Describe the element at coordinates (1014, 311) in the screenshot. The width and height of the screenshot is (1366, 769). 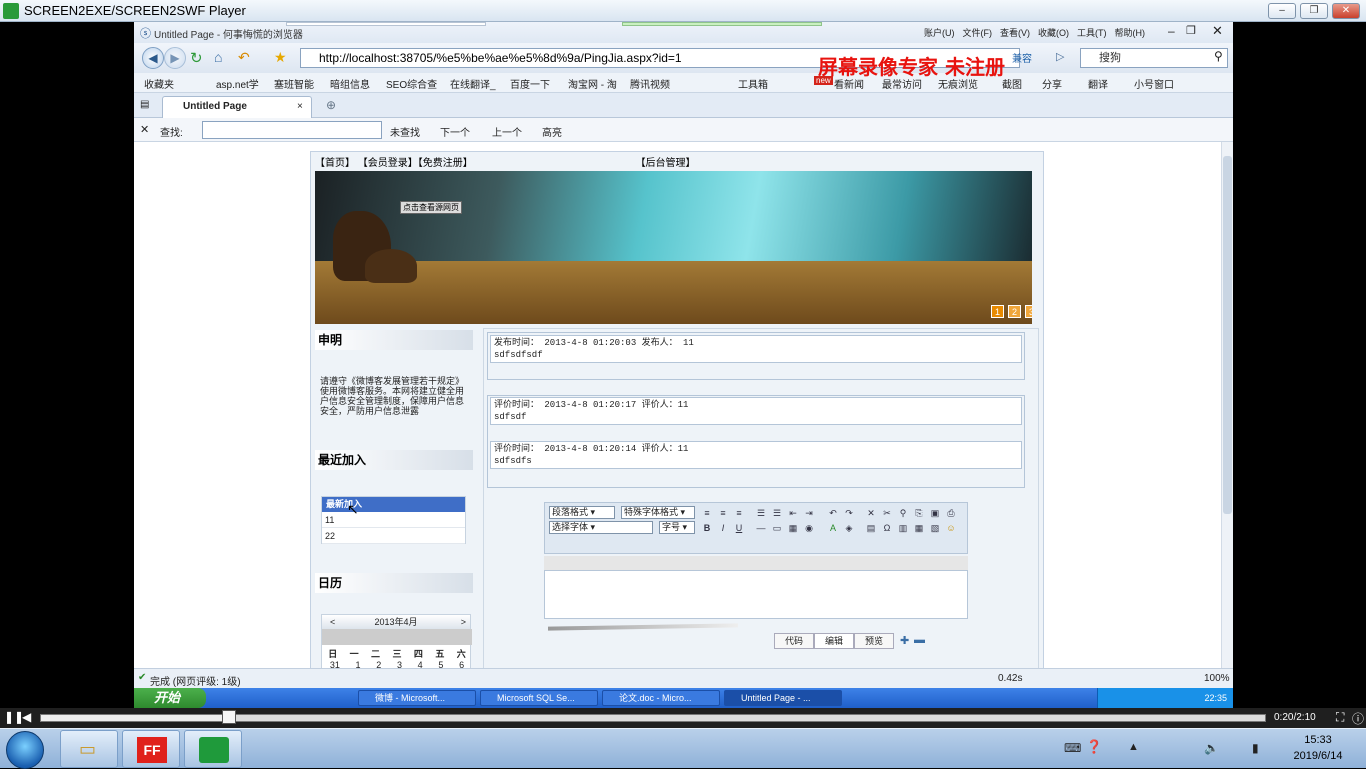
I see `banner-page-2: 2` at that location.